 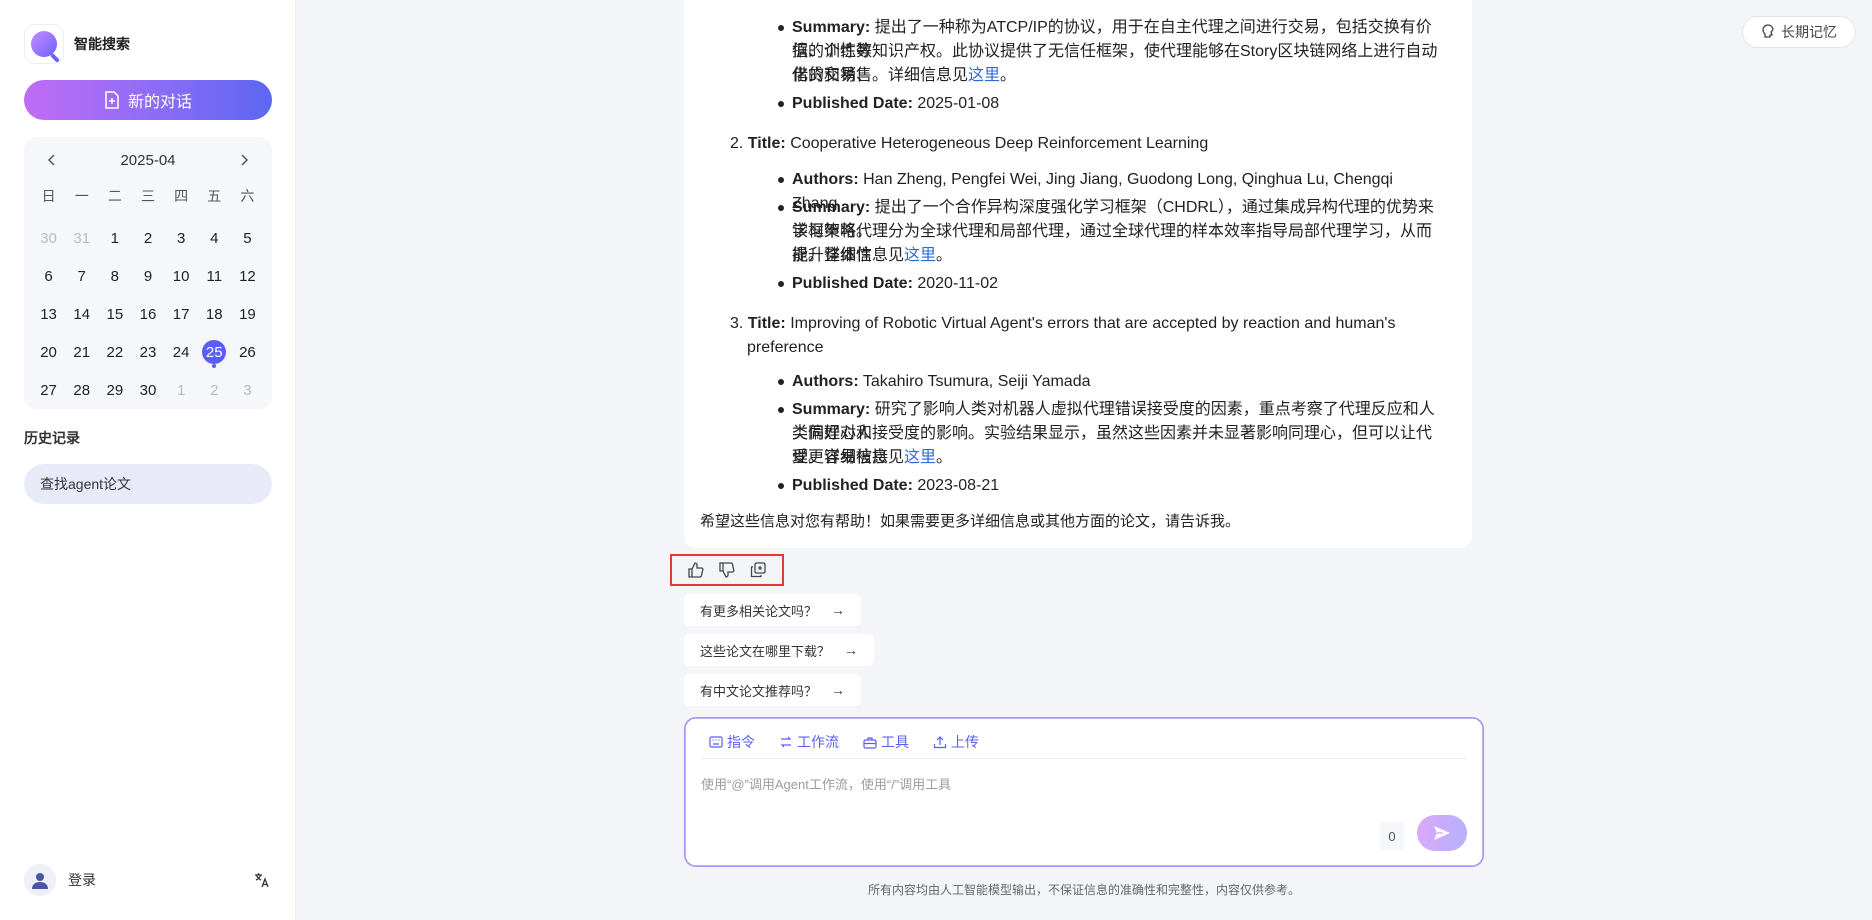 I want to click on language-switch-button, so click(x=262, y=880).